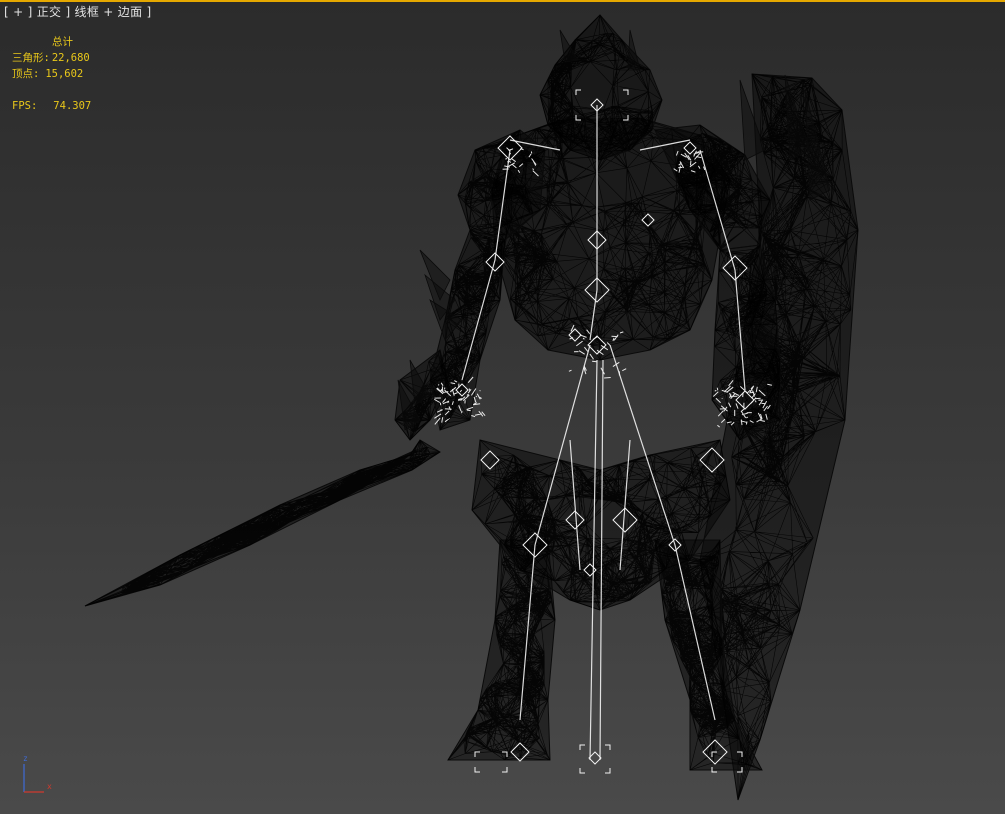  I want to click on axis-gizmo: z x, so click(38, 775).